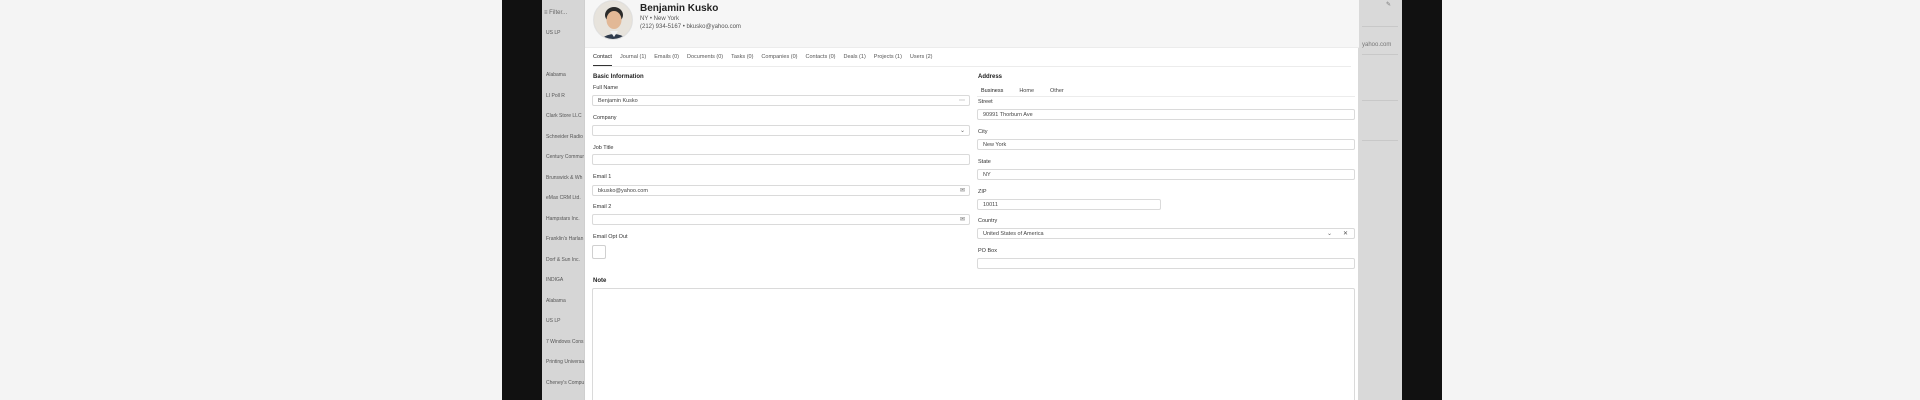 The height and width of the screenshot is (400, 1920). Describe the element at coordinates (781, 219) in the screenshot. I see `email2-field: ✉` at that location.